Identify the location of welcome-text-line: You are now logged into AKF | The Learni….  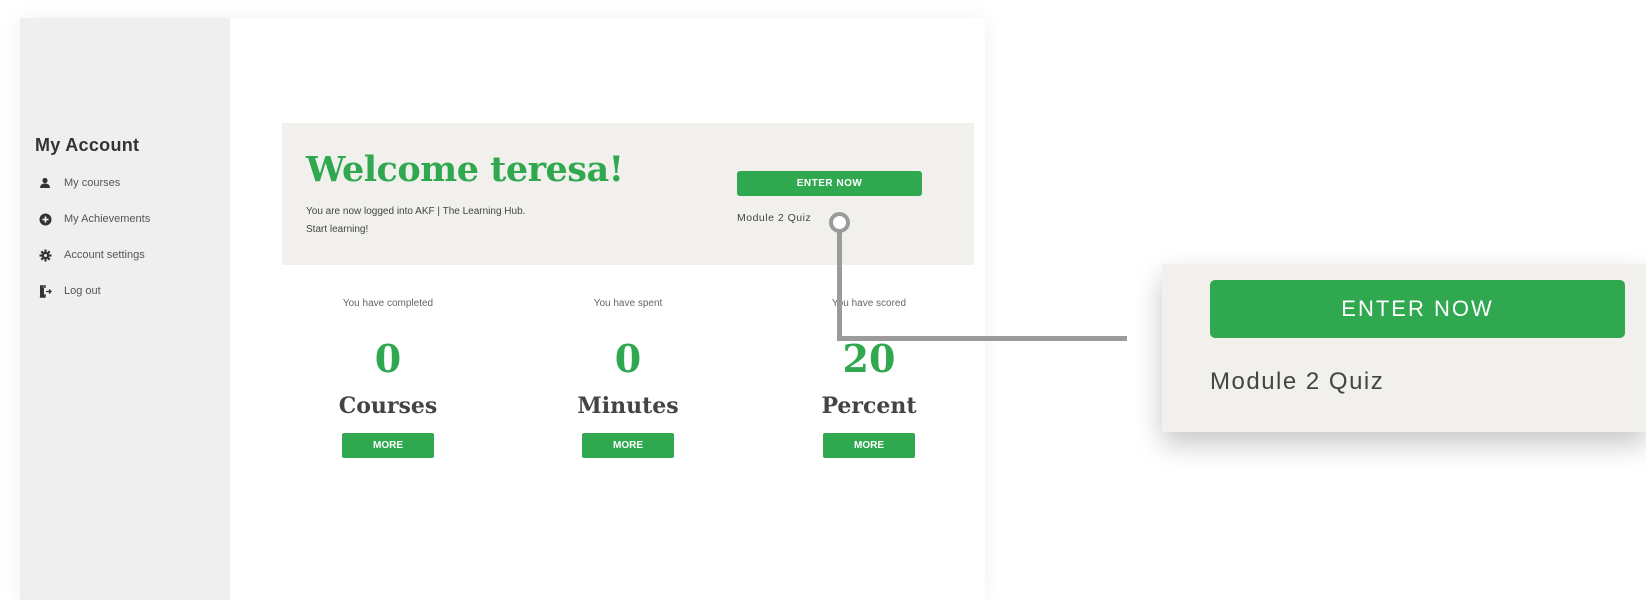
(416, 211).